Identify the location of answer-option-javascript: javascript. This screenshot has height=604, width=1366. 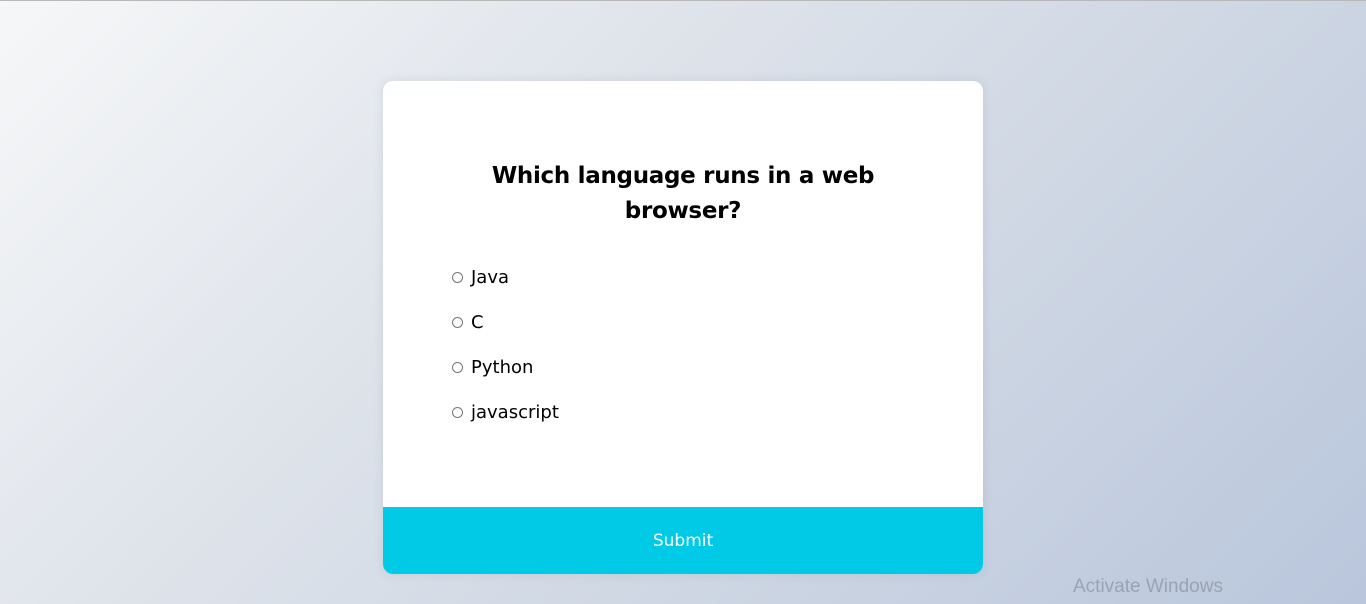
(505, 412).